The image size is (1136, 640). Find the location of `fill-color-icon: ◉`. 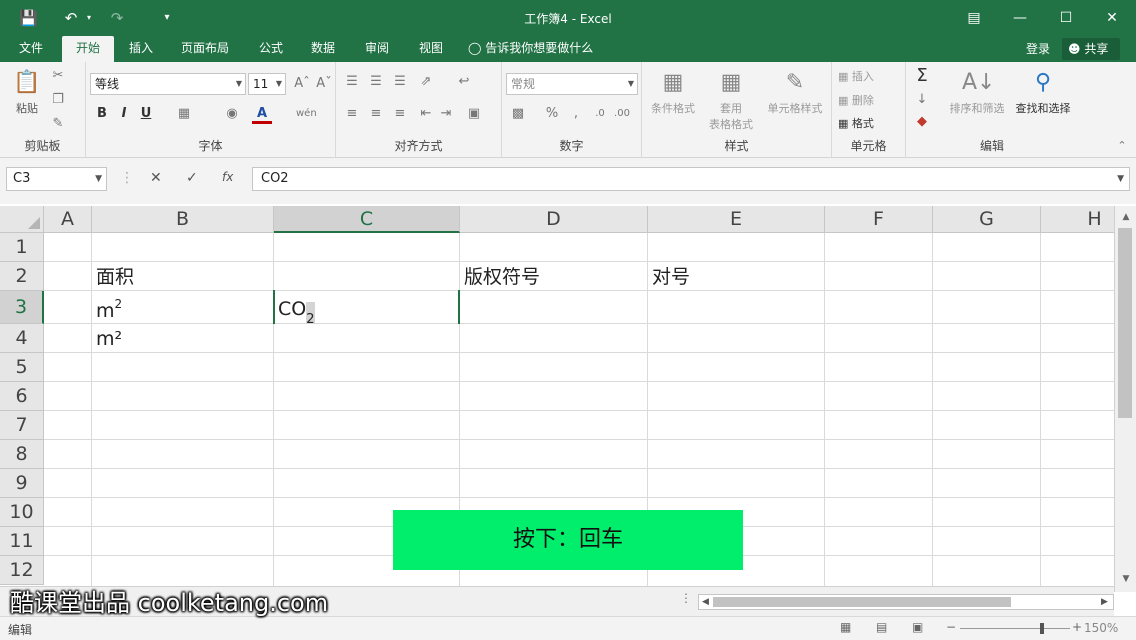

fill-color-icon: ◉ is located at coordinates (232, 114).